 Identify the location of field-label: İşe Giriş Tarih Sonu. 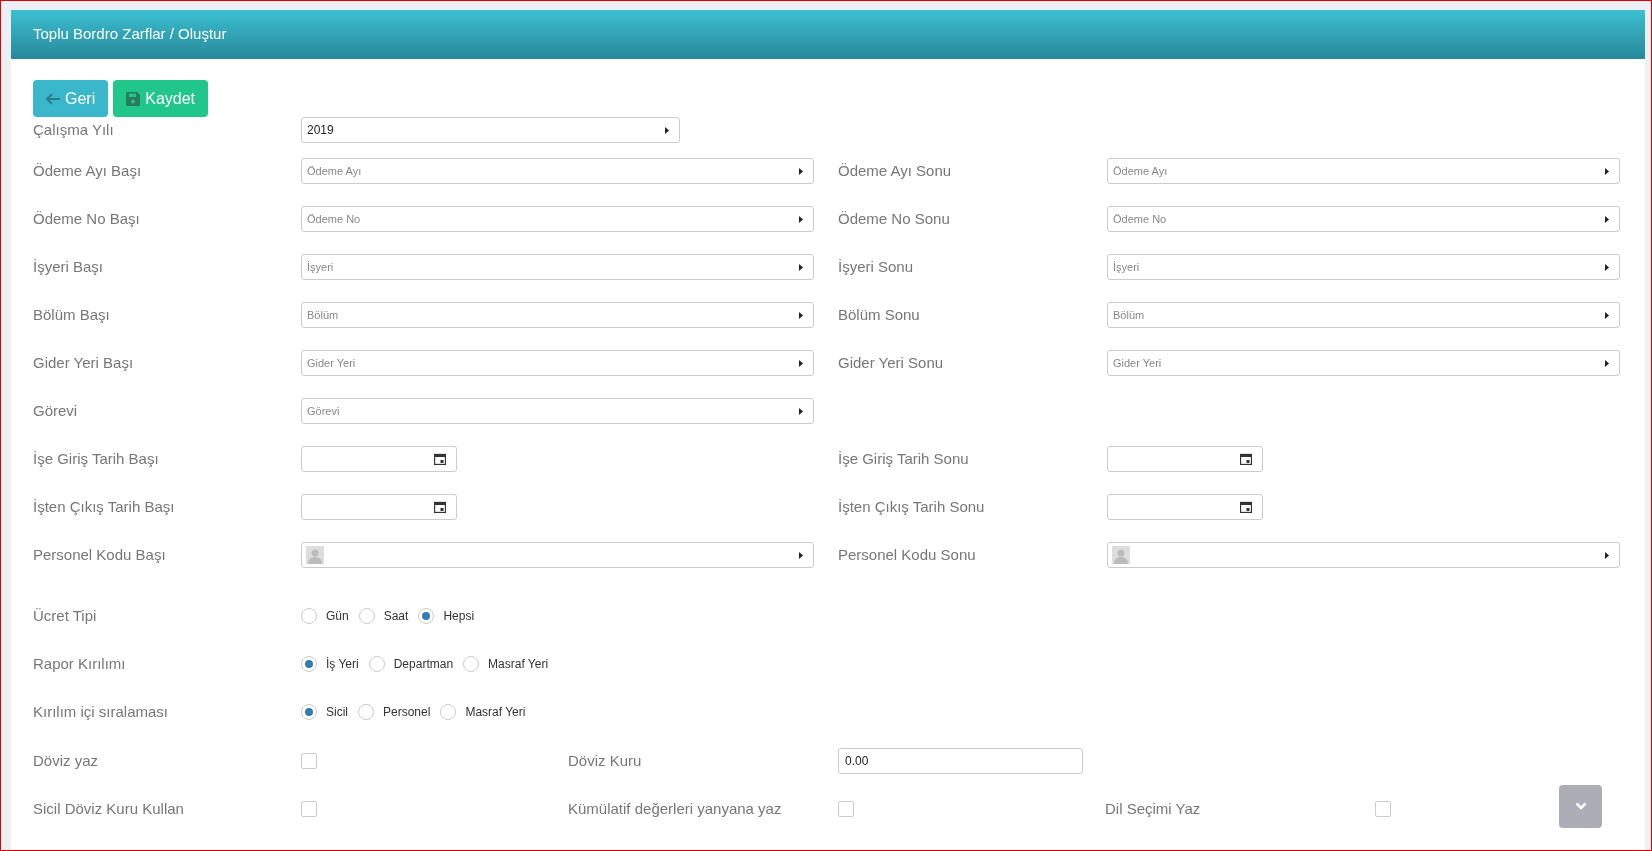
(903, 458).